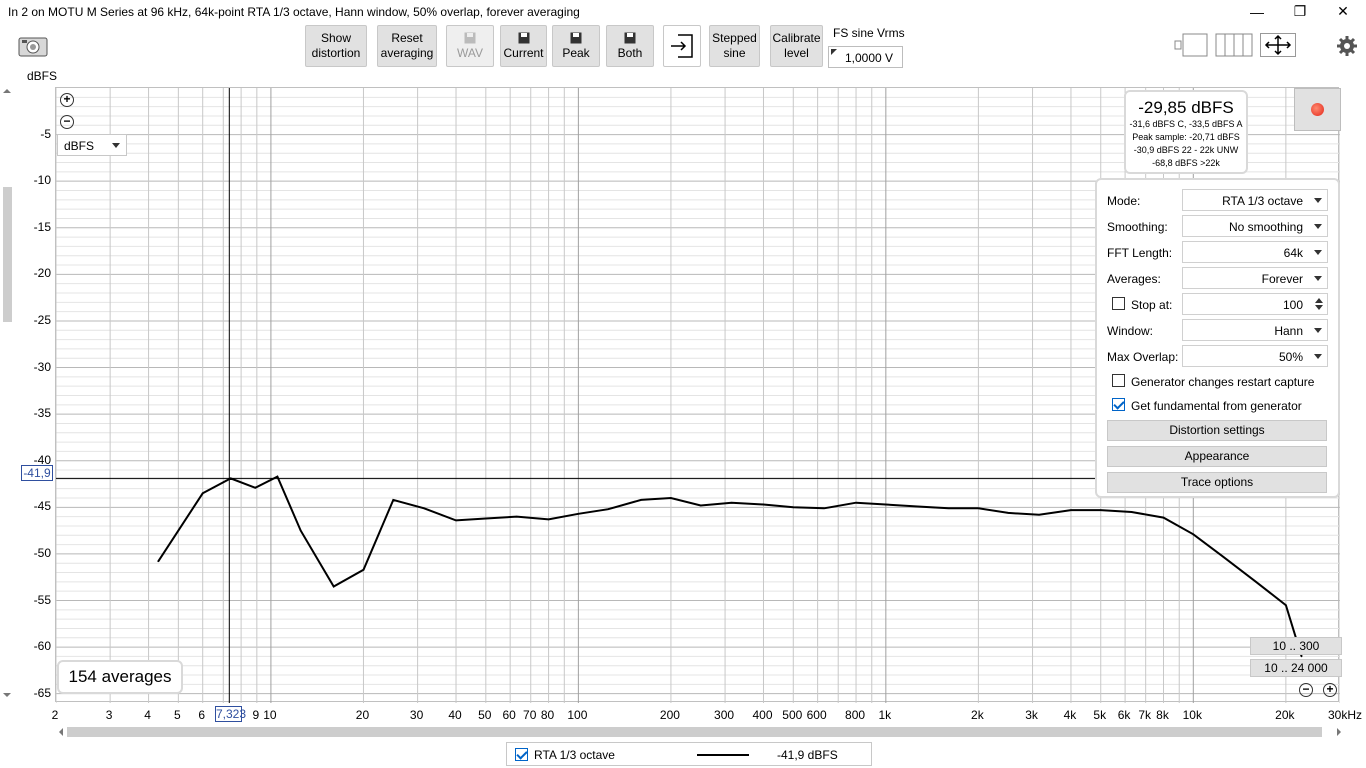 The width and height of the screenshot is (1366, 768). What do you see at coordinates (509, 715) in the screenshot?
I see `x-tick-label: 60` at bounding box center [509, 715].